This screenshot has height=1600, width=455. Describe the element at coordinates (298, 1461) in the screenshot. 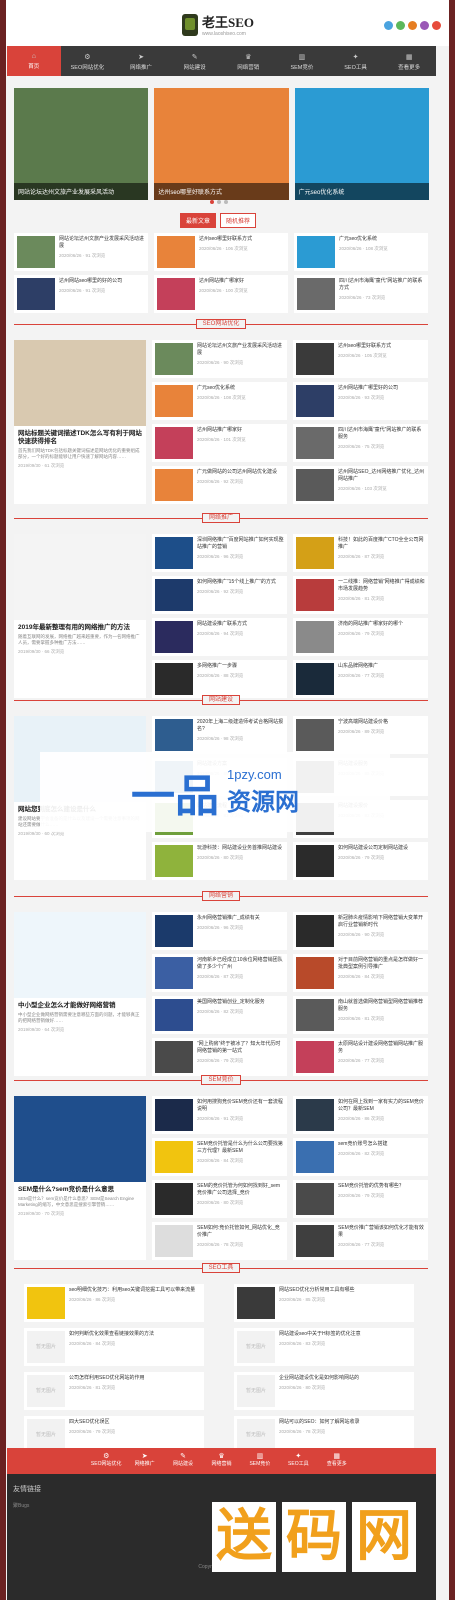

I see `footer-nav-item: ✦ SEO工具` at that location.